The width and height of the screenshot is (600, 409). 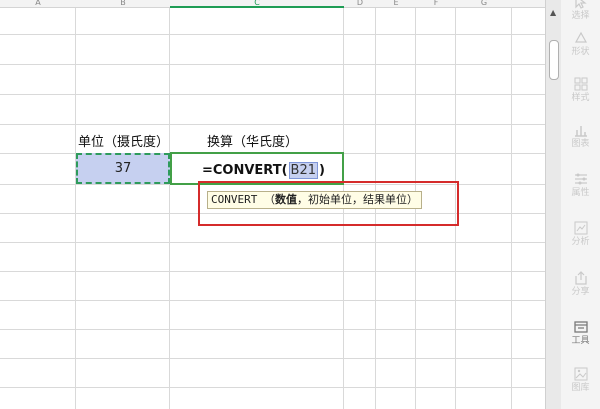 I want to click on sidebar-label: 分析, so click(x=580, y=242).